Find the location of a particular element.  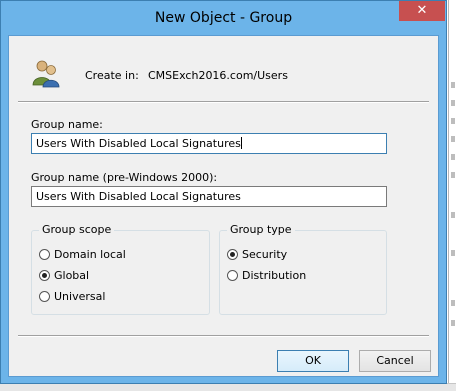

group-scope-label: Group scope is located at coordinates (77, 229).